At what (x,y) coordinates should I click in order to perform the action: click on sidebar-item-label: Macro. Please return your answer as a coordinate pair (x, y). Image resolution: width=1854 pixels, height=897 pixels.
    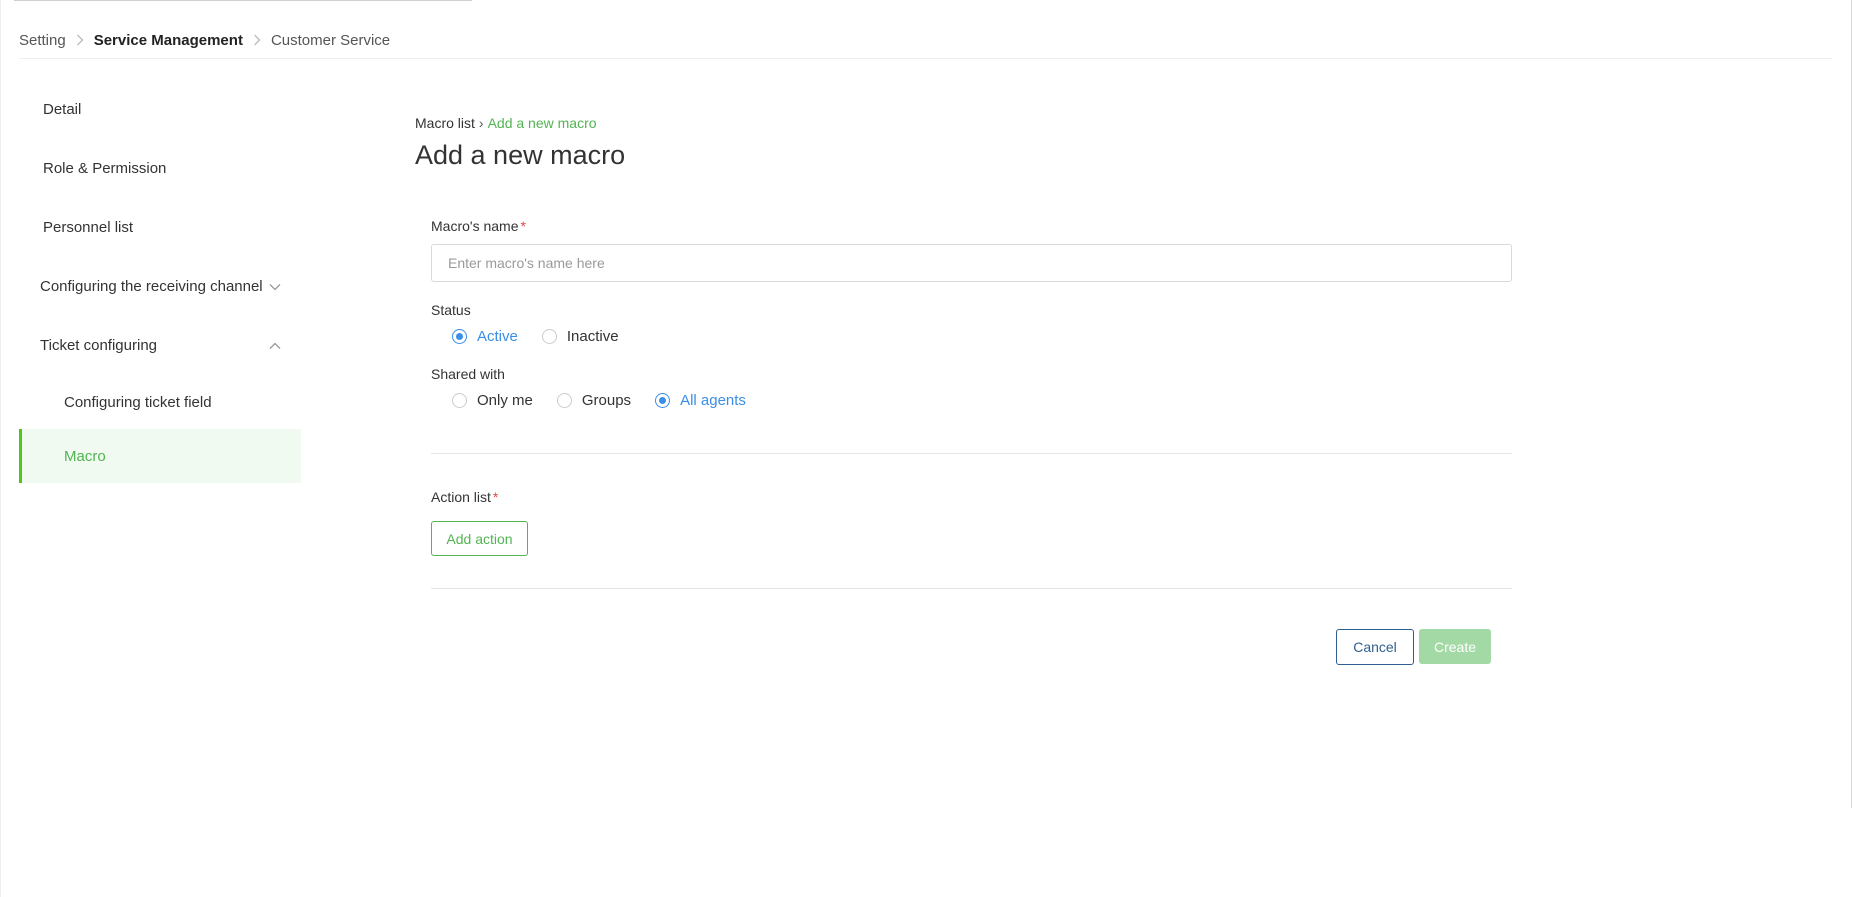
    Looking at the image, I should click on (85, 456).